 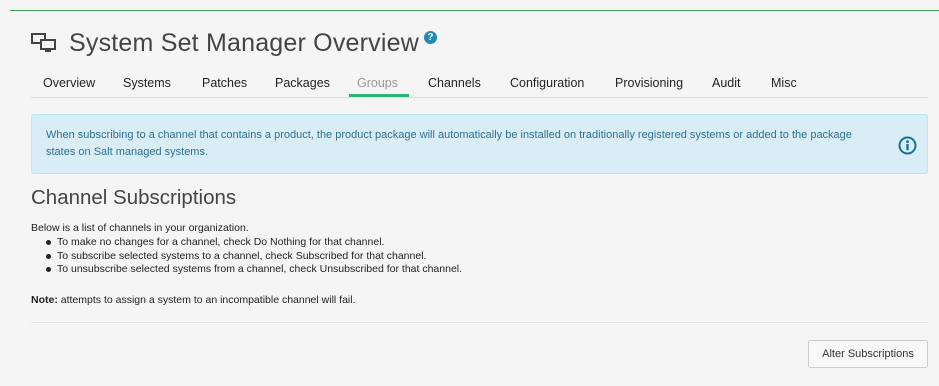 What do you see at coordinates (134, 197) in the screenshot?
I see `section-title: Channel Subscriptions` at bounding box center [134, 197].